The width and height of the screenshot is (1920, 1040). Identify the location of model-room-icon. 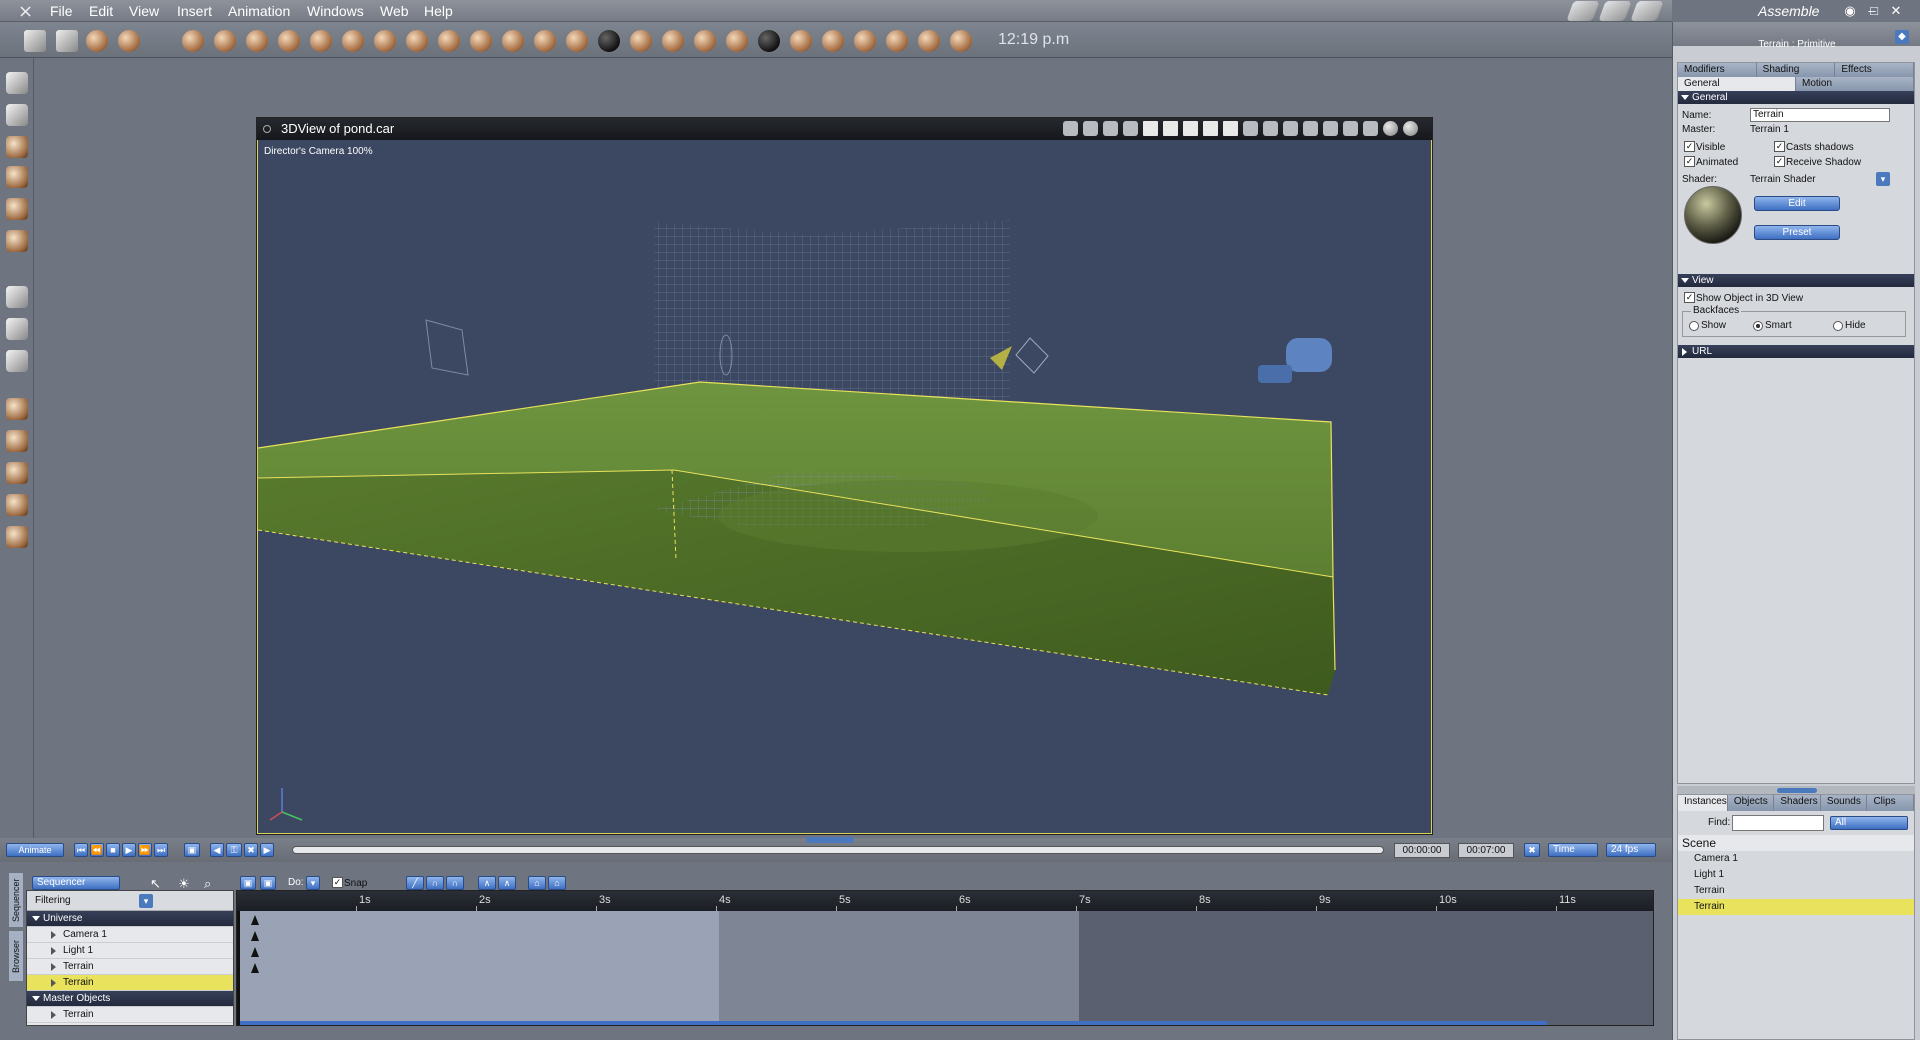
(1615, 11).